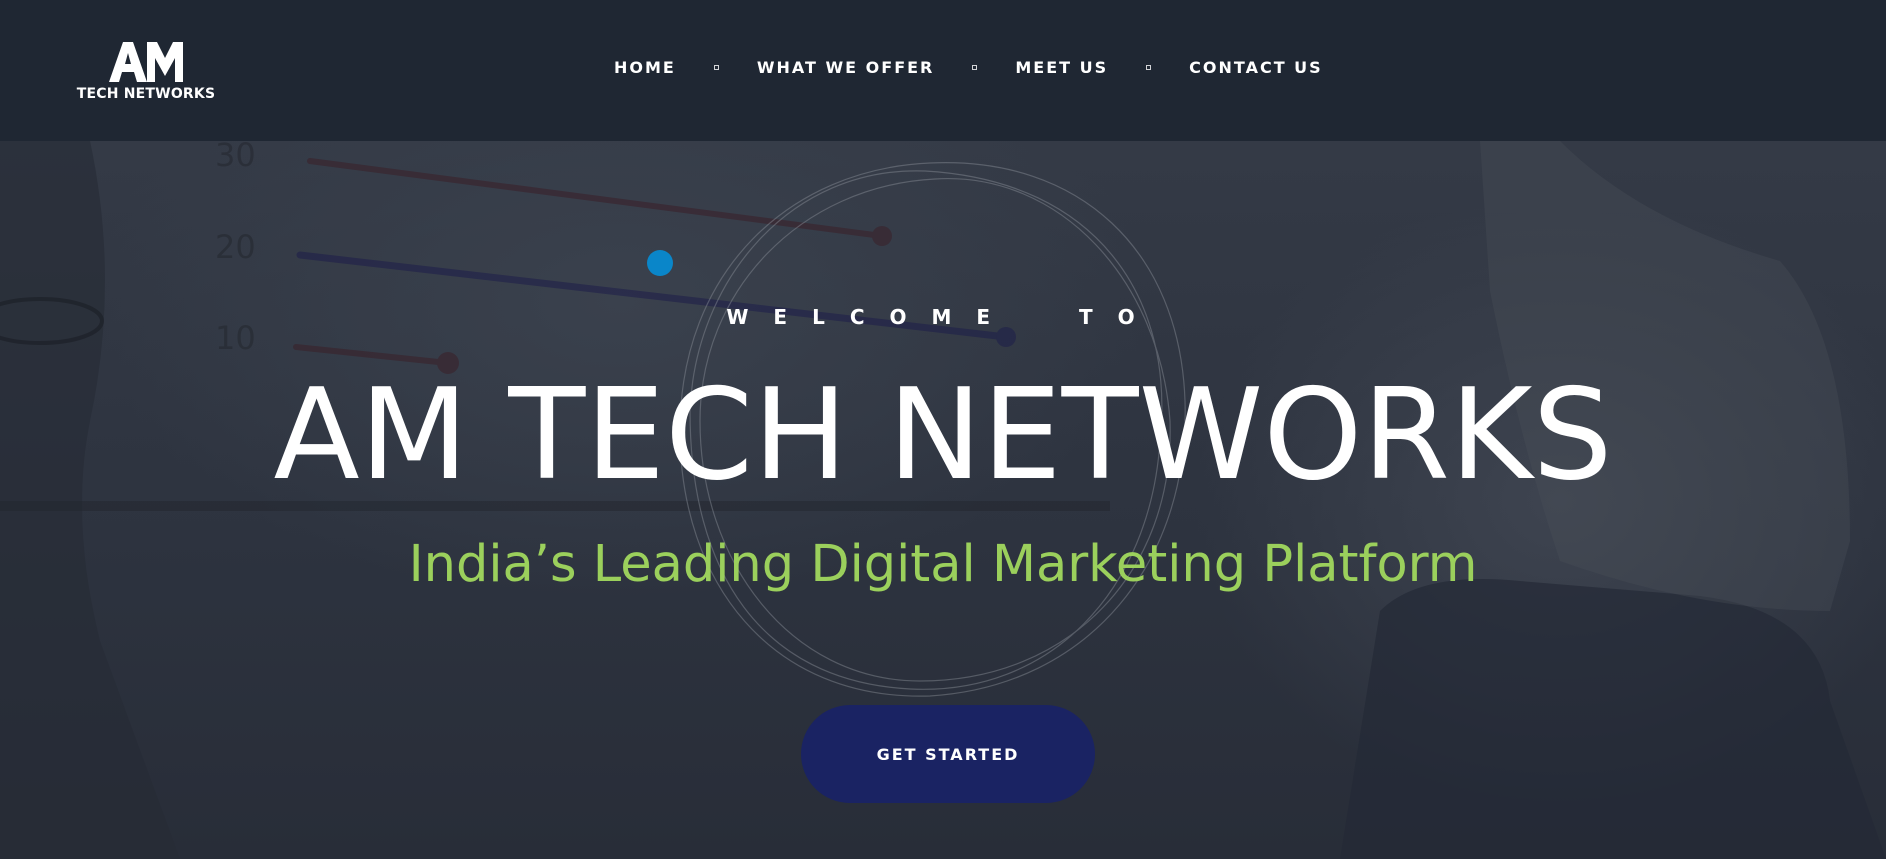 This screenshot has width=1886, height=859. I want to click on logo-mark-icon, so click(146, 62).